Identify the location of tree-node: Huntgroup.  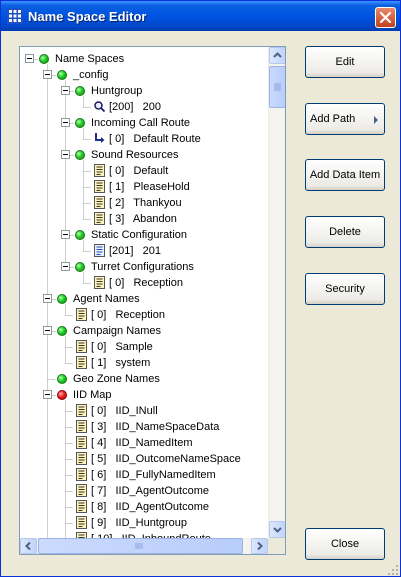
(144, 91).